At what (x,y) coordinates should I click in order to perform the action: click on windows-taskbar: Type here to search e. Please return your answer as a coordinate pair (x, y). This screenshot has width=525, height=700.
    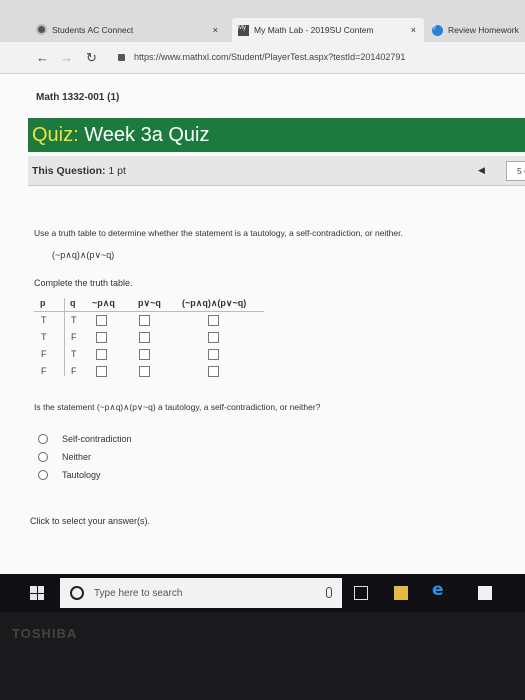
    Looking at the image, I should click on (262, 593).